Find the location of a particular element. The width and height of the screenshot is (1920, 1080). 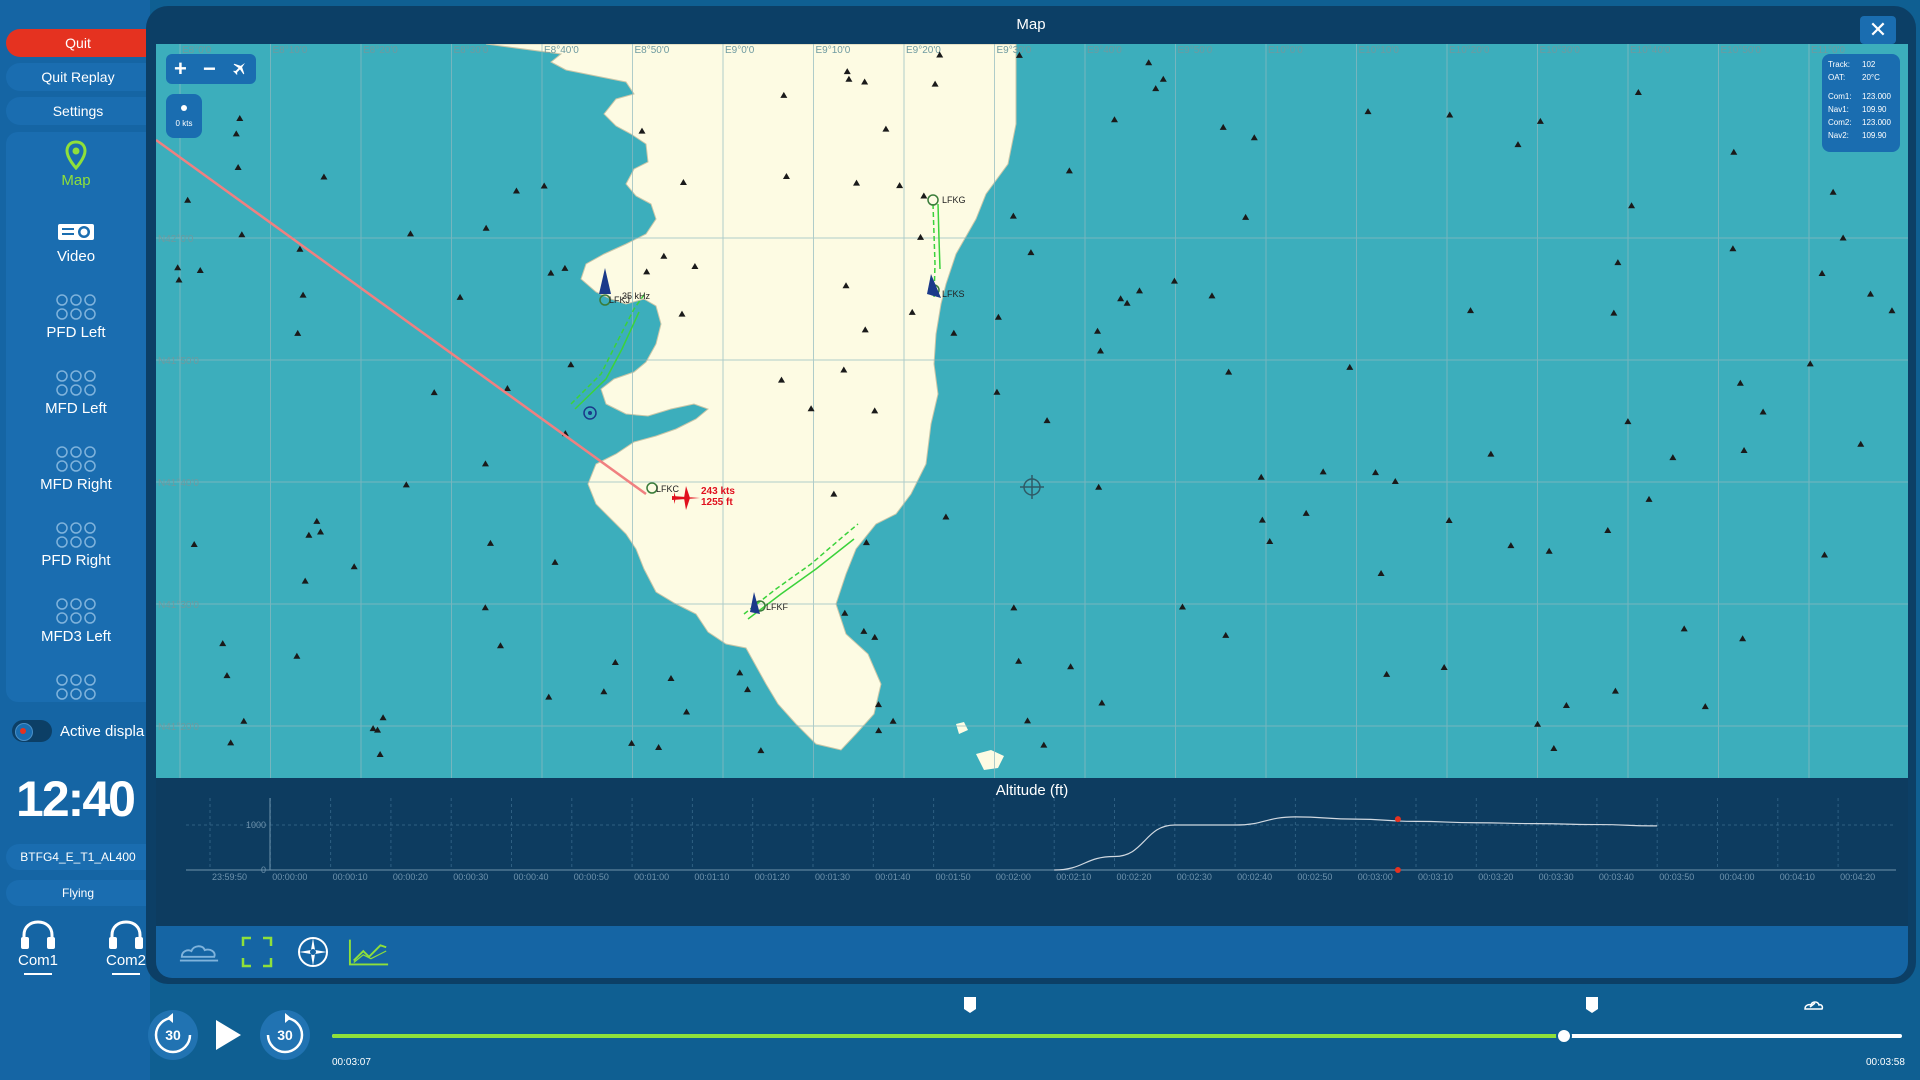

com2-freq-value: 123.000 is located at coordinates (1876, 122).